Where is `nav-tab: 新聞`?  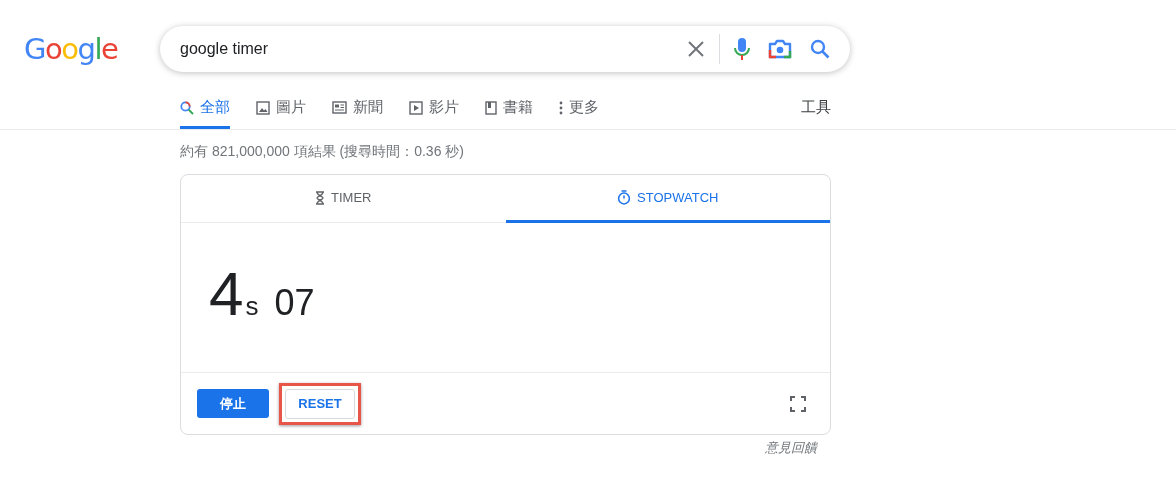 nav-tab: 新聞 is located at coordinates (357, 108).